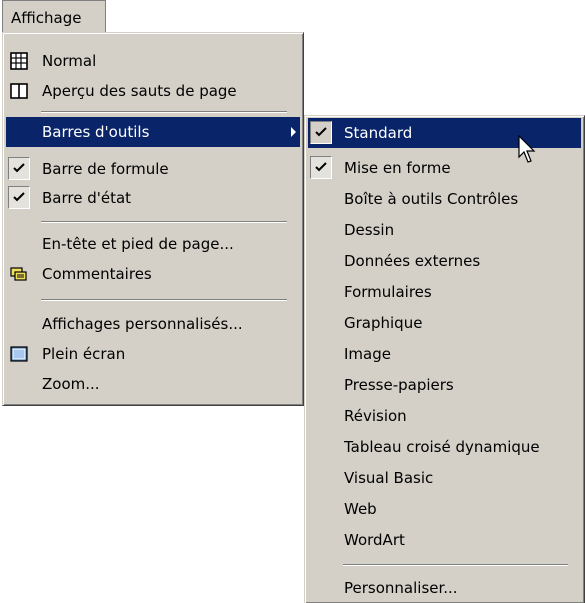 The width and height of the screenshot is (585, 603). Describe the element at coordinates (527, 149) in the screenshot. I see `mouse-cursor-icon` at that location.